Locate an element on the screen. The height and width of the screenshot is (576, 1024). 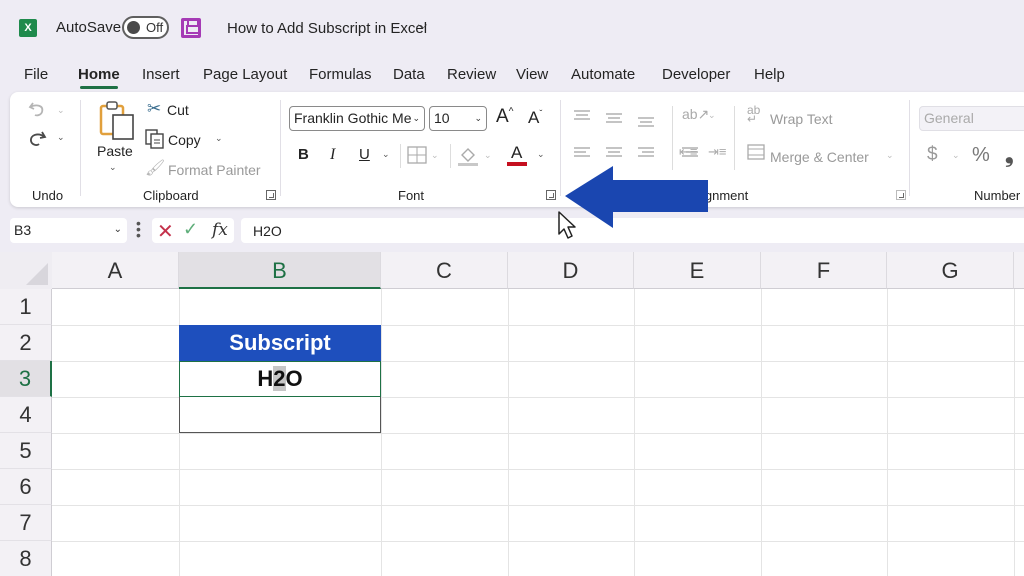
column-header-b: B is located at coordinates (280, 270).